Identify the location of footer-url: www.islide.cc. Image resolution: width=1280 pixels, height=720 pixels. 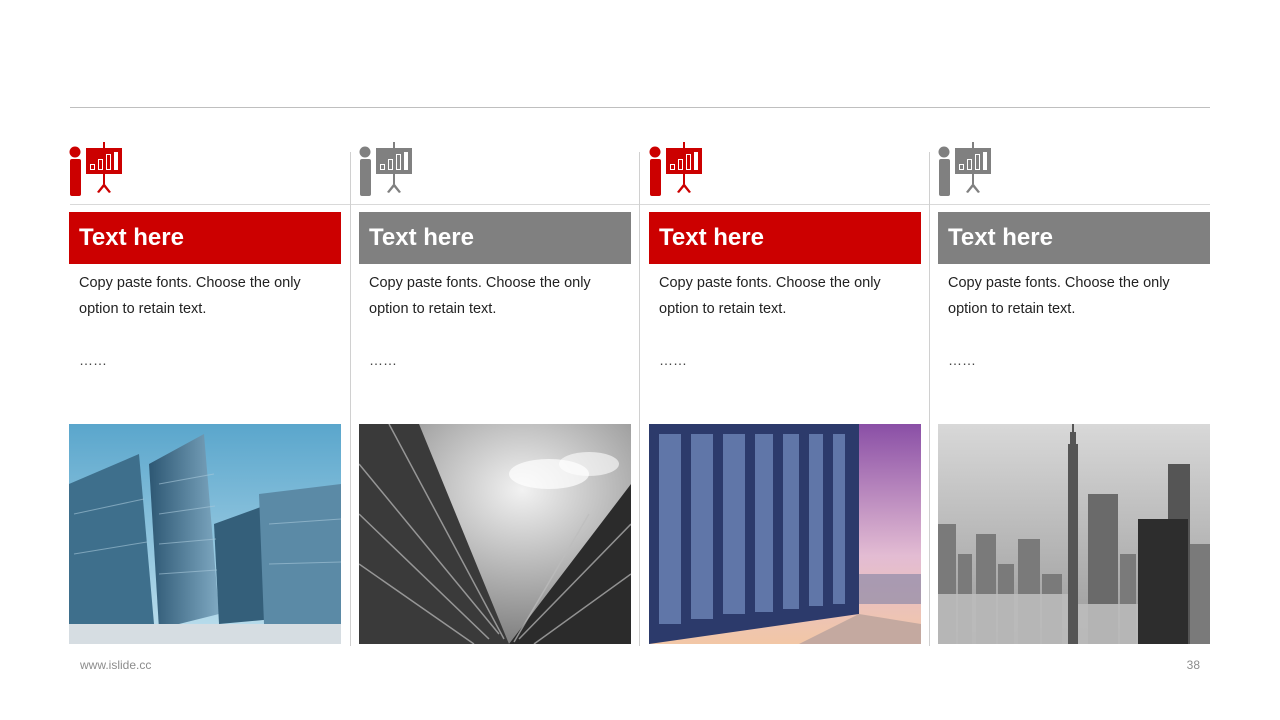
(116, 665).